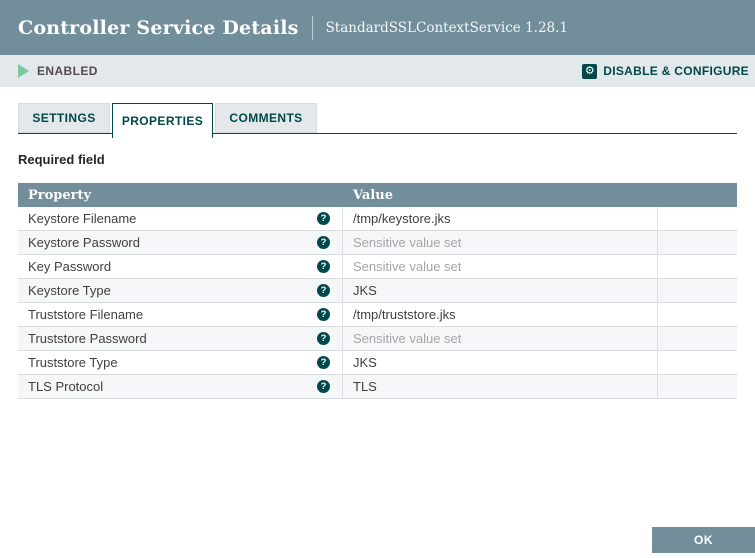  I want to click on status-bar: ENABLED ⚙ DISABLE & CONFIGURE, so click(377, 71).